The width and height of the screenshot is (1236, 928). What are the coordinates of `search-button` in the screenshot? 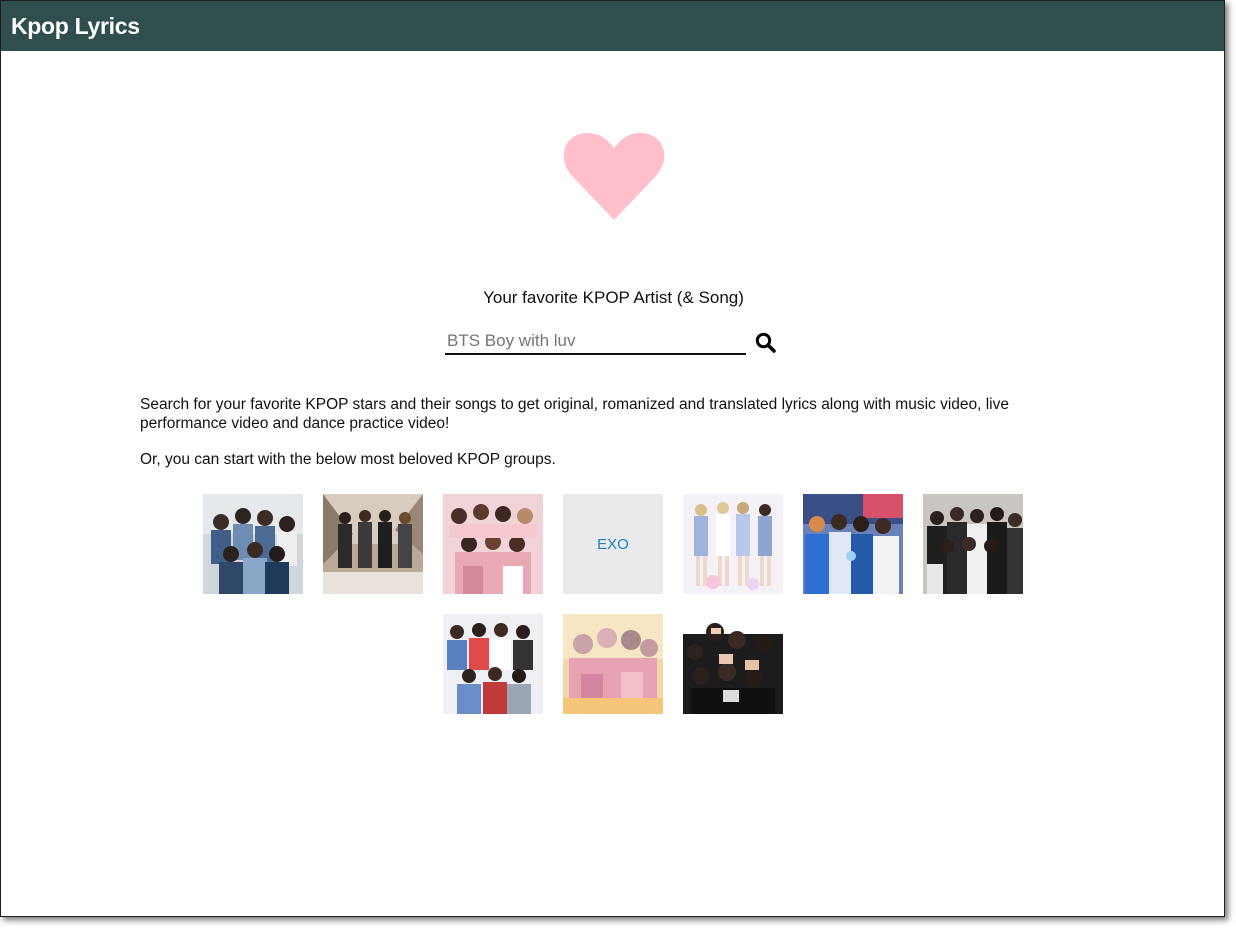 It's located at (766, 343).